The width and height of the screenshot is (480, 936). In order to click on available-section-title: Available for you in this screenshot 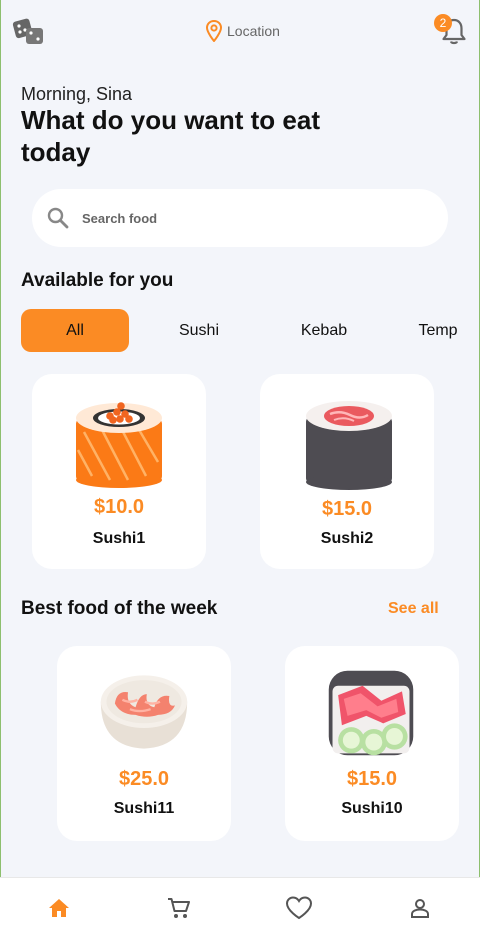, I will do `click(97, 280)`.